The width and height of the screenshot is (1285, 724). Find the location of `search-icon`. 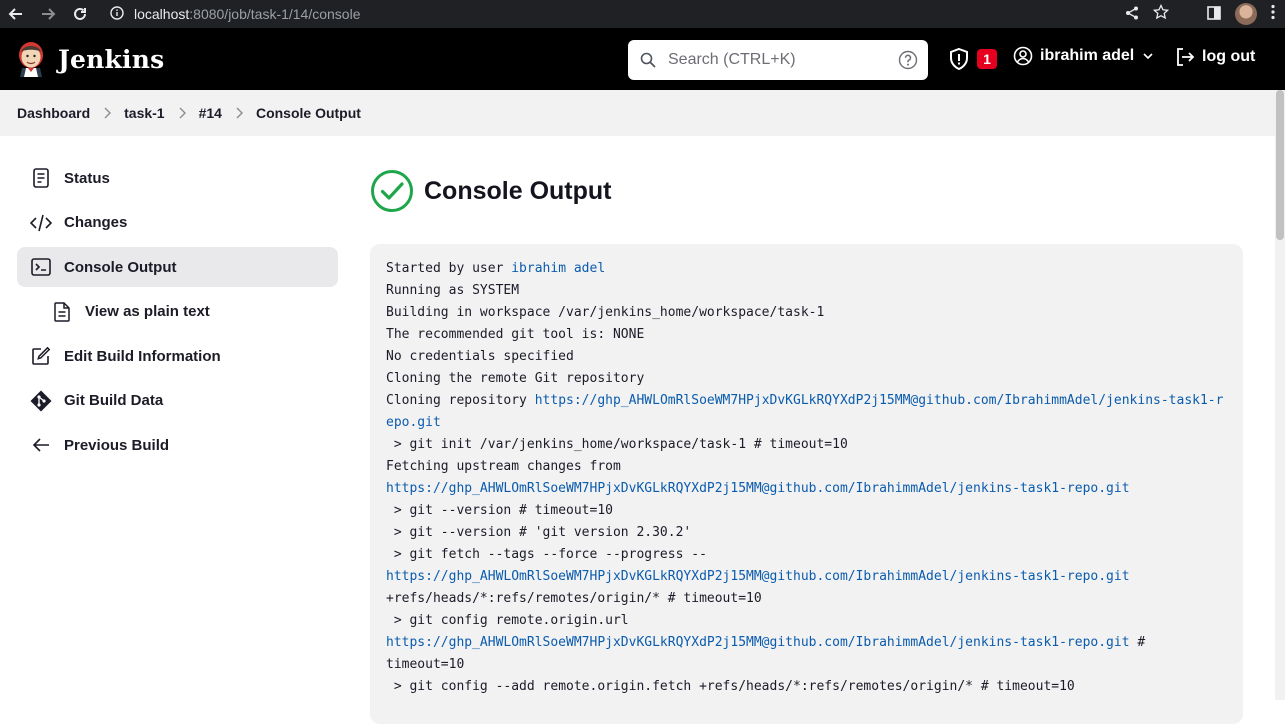

search-icon is located at coordinates (648, 60).